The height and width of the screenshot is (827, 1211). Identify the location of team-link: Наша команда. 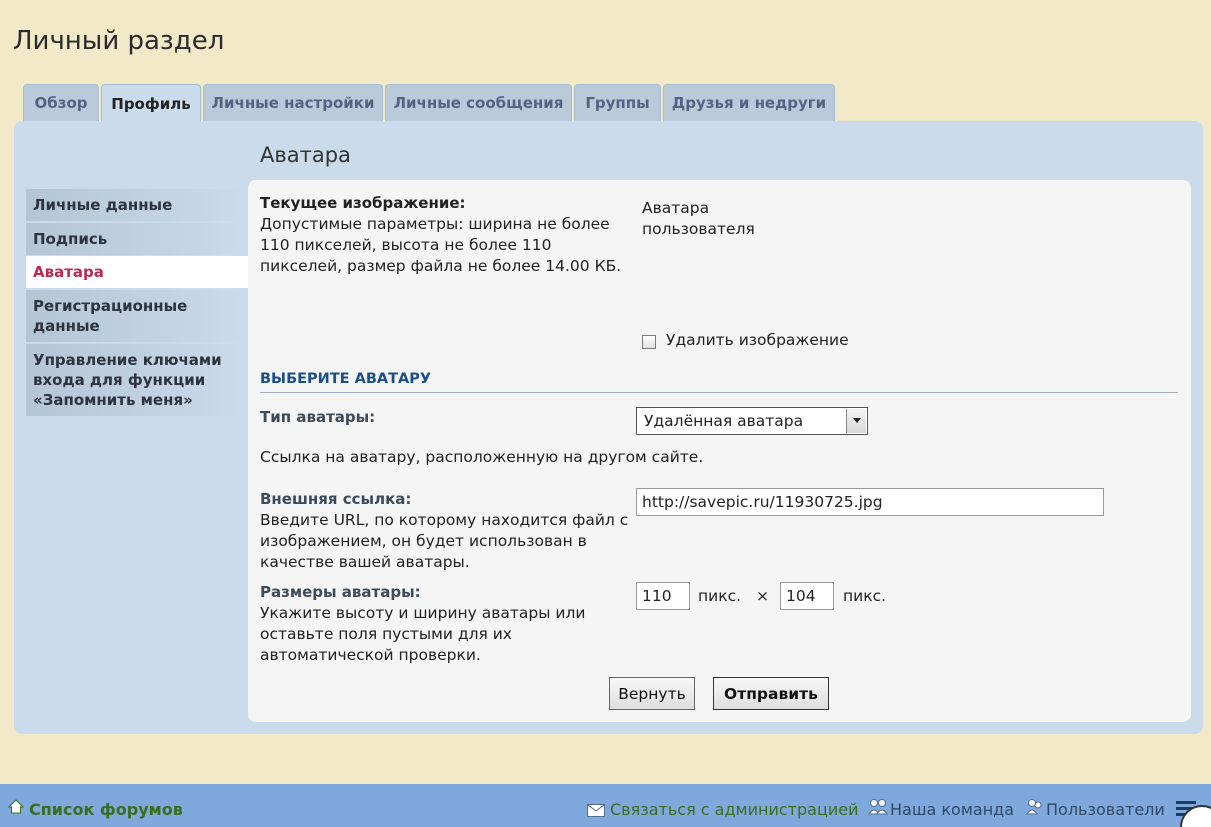
(952, 809).